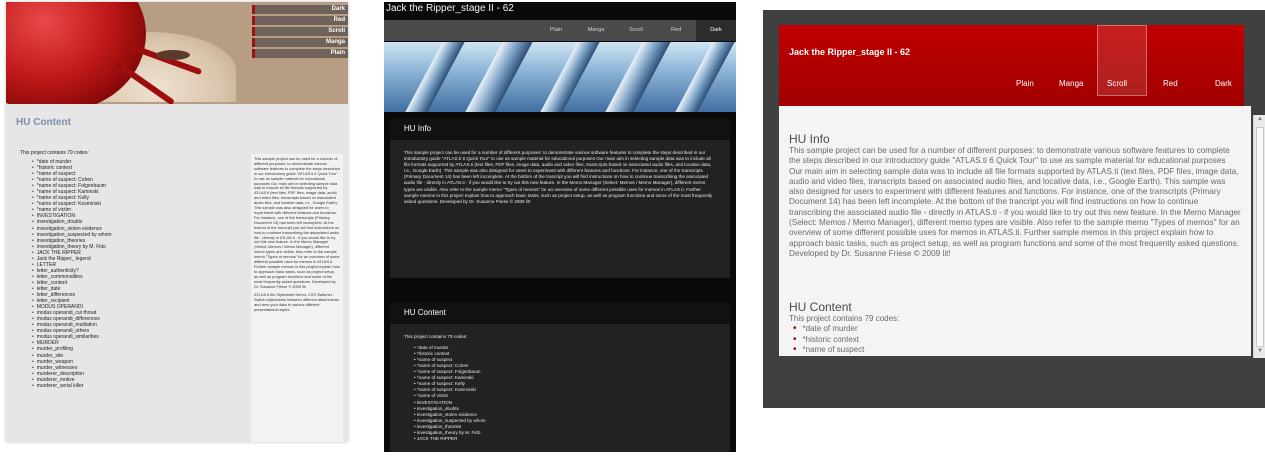 Image resolution: width=1265 pixels, height=456 pixels. I want to click on code-item: *name of suspect, so click(829, 350).